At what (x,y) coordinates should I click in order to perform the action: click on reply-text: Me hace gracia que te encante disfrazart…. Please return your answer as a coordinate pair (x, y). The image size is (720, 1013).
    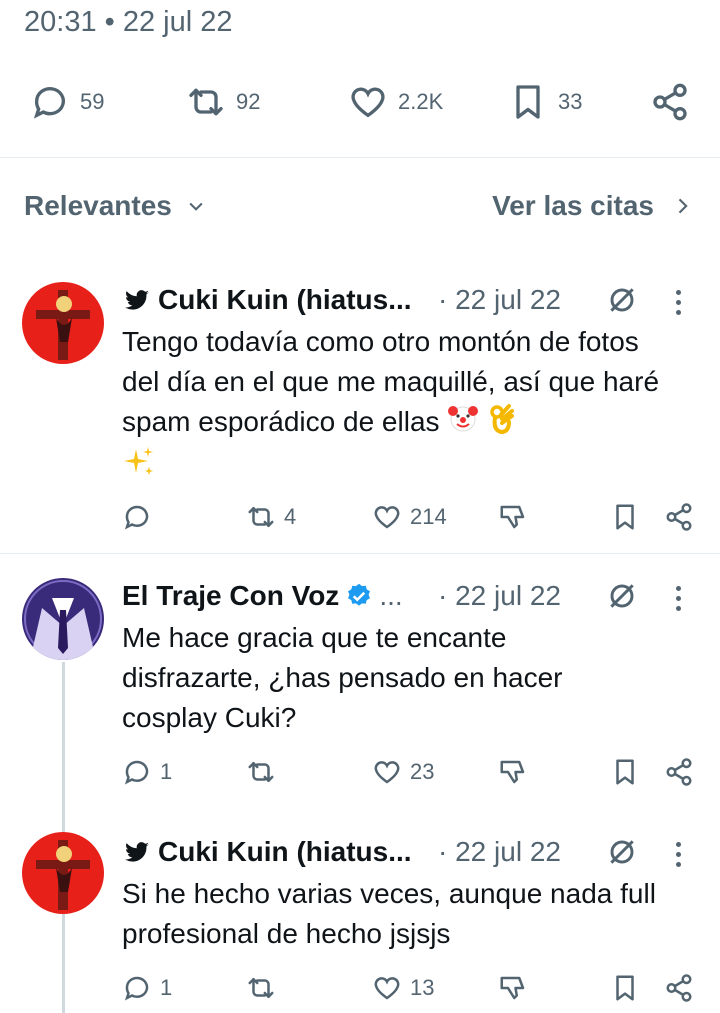
    Looking at the image, I should click on (342, 677).